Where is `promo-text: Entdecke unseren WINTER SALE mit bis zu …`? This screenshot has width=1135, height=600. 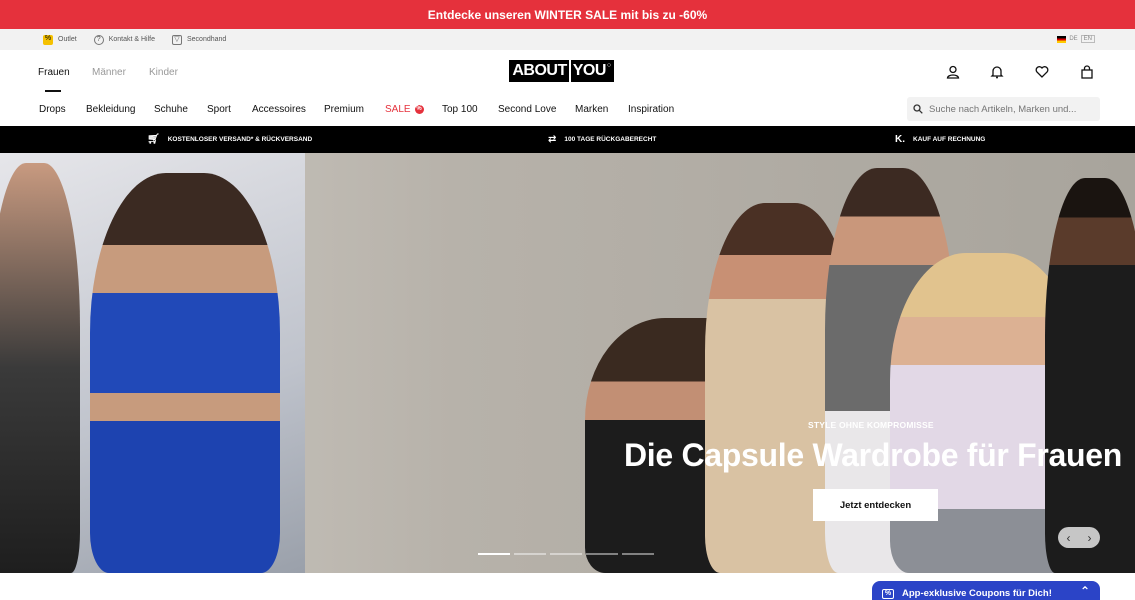 promo-text: Entdecke unseren WINTER SALE mit bis zu … is located at coordinates (567, 14).